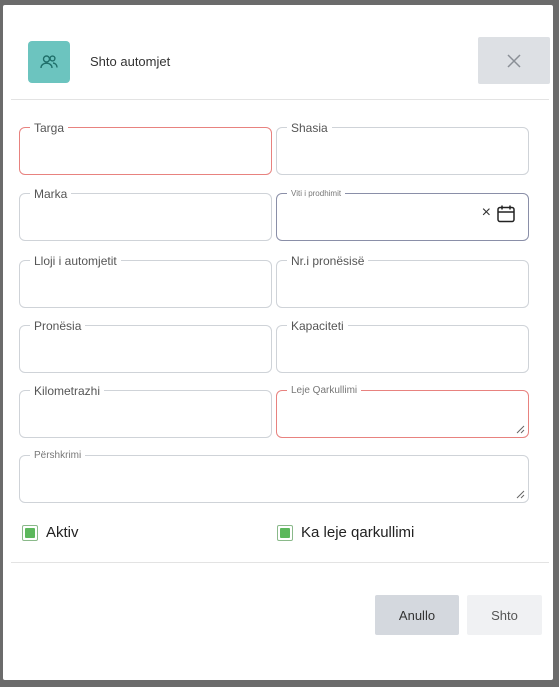 The image size is (559, 687). What do you see at coordinates (506, 216) in the screenshot?
I see `calendar-icon` at bounding box center [506, 216].